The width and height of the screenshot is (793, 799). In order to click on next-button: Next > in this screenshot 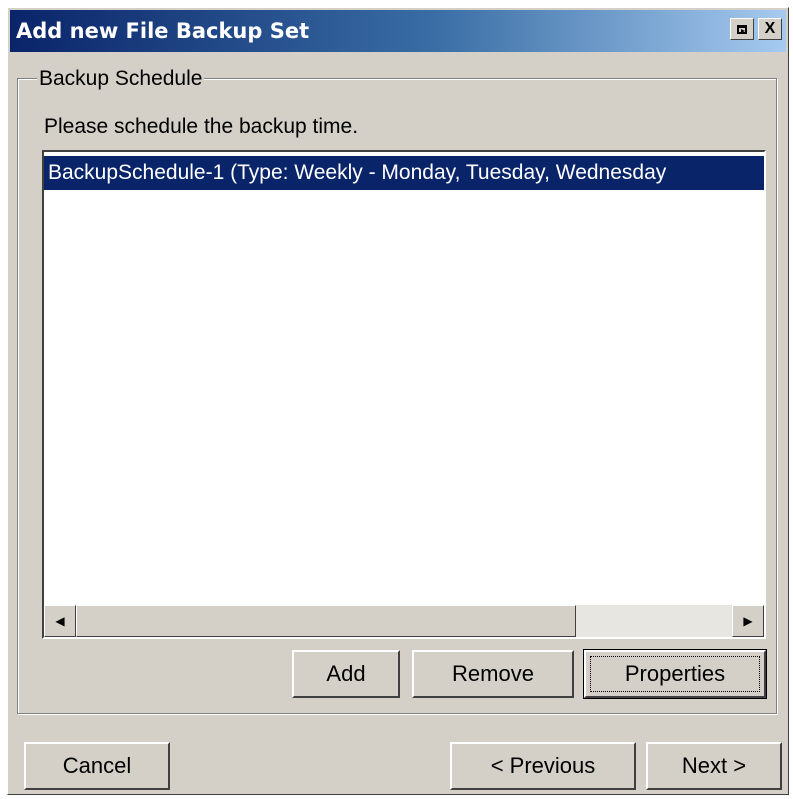, I will do `click(714, 766)`.